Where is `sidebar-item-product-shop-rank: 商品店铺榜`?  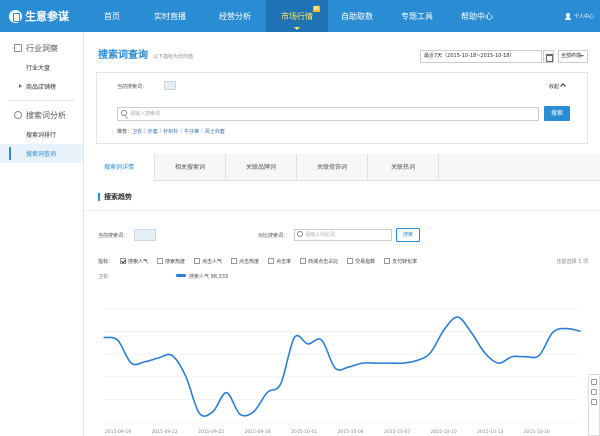 sidebar-item-product-shop-rank: 商品店铺榜 is located at coordinates (41, 86).